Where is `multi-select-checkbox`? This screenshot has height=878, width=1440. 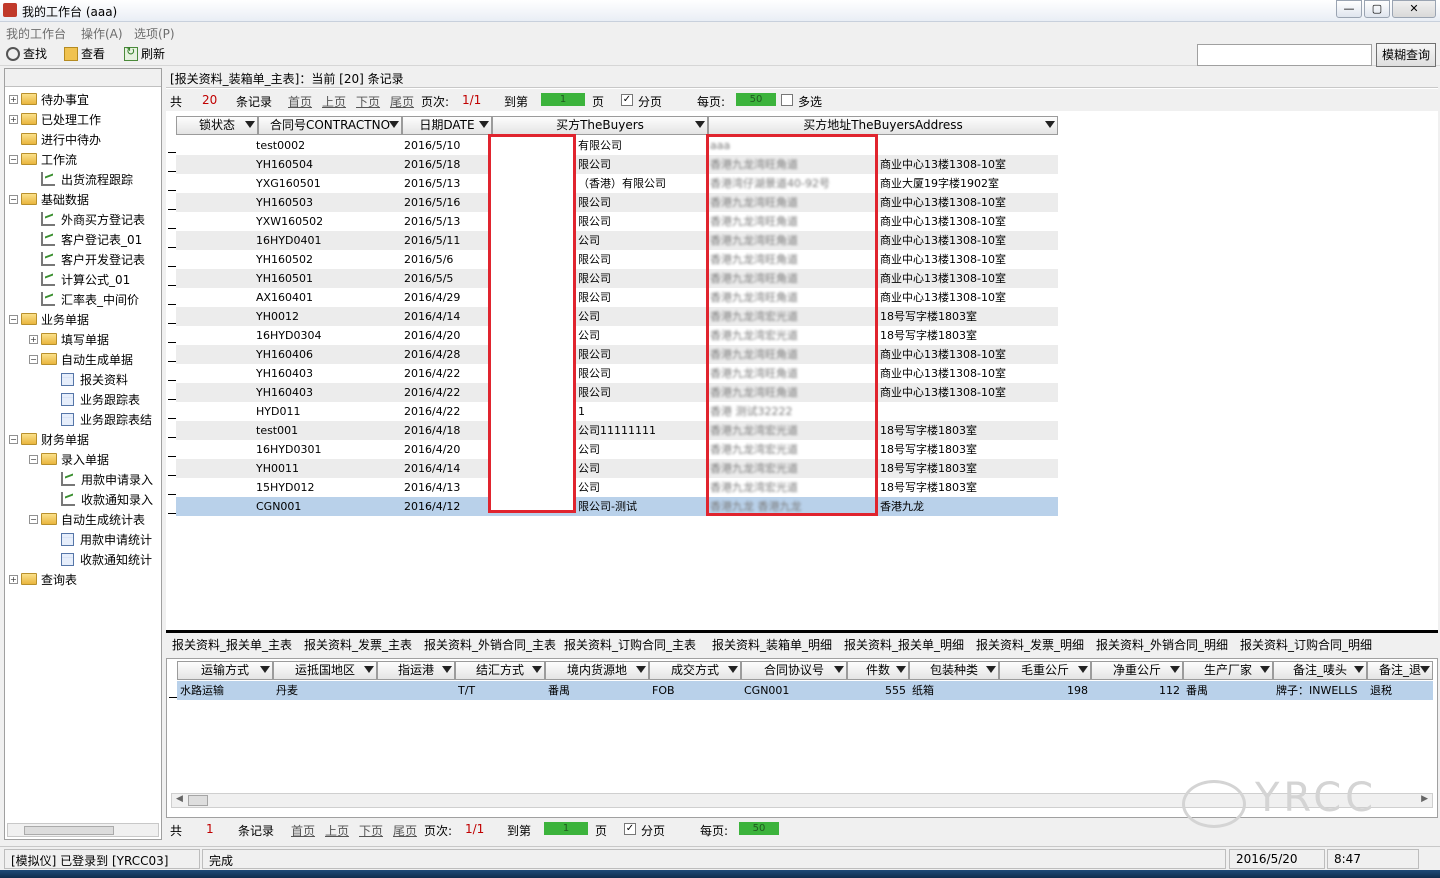
multi-select-checkbox is located at coordinates (787, 100).